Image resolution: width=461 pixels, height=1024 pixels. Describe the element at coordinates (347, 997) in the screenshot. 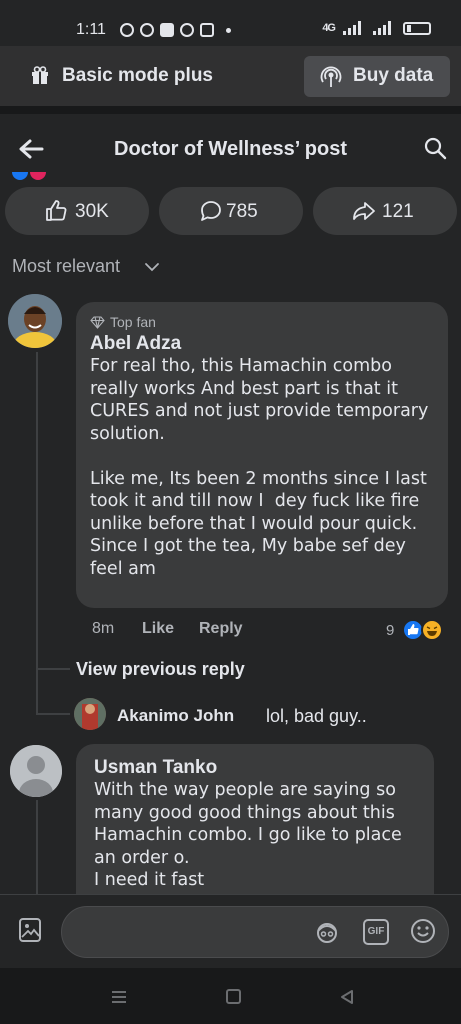

I see `back-triangle-icon` at that location.